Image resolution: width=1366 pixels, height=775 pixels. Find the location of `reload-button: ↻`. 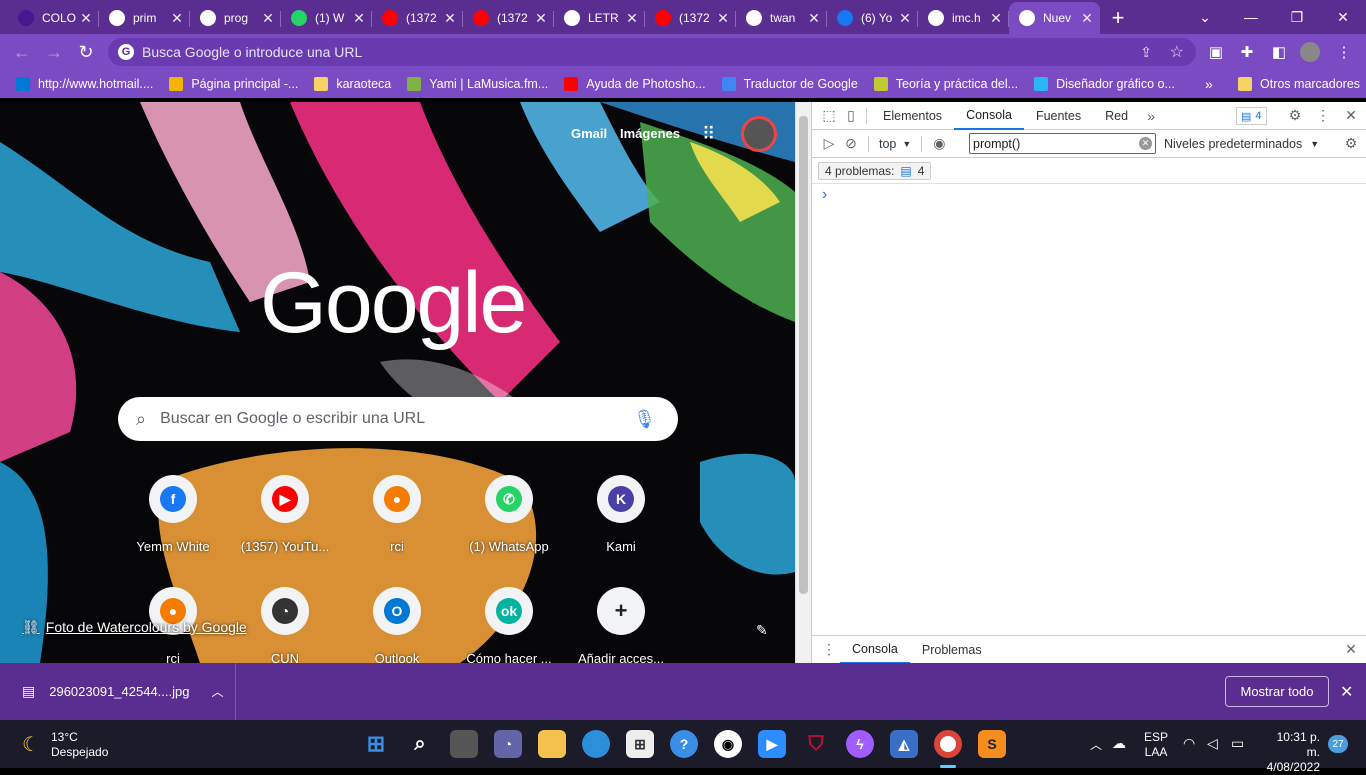

reload-button: ↻ is located at coordinates (86, 52).